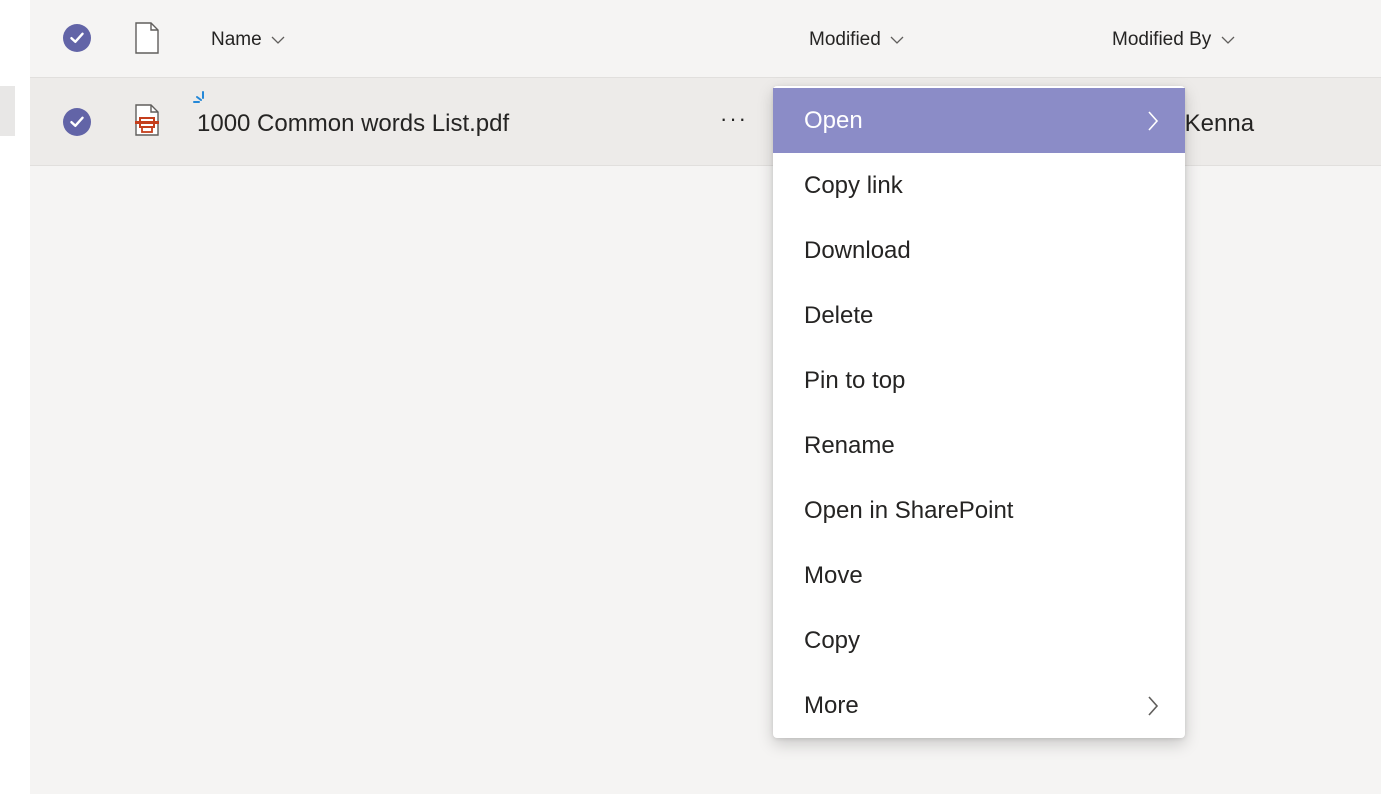 The width and height of the screenshot is (1381, 794). Describe the element at coordinates (831, 705) in the screenshot. I see `menu-item-label: More` at that location.